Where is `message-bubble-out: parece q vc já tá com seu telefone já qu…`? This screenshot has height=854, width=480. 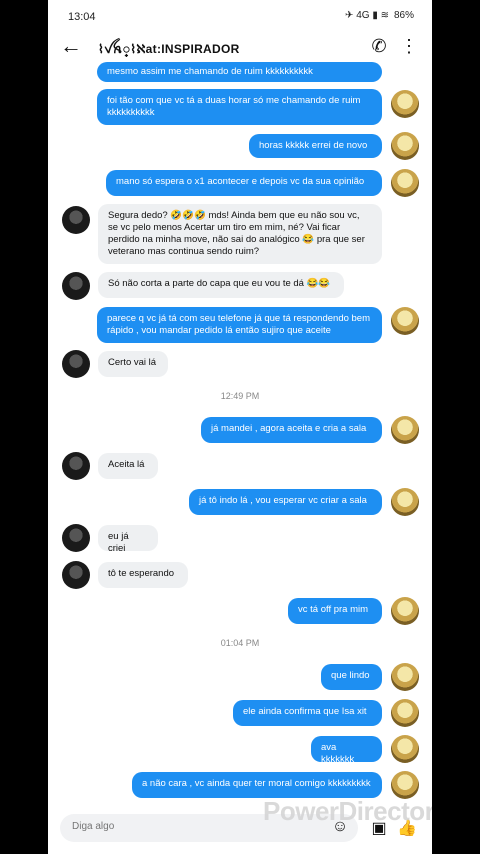 message-bubble-out: parece q vc já tá com seu telefone já qu… is located at coordinates (239, 325).